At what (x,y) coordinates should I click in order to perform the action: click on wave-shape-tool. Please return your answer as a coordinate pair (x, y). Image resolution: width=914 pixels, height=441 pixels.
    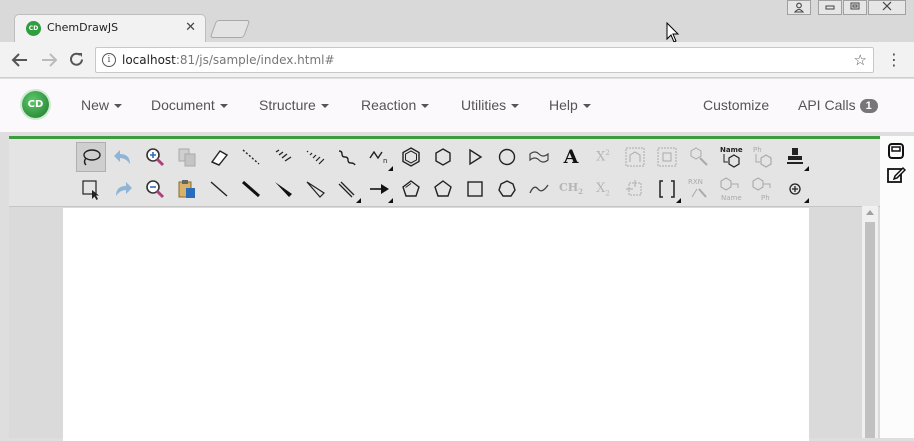
    Looking at the image, I should click on (539, 157).